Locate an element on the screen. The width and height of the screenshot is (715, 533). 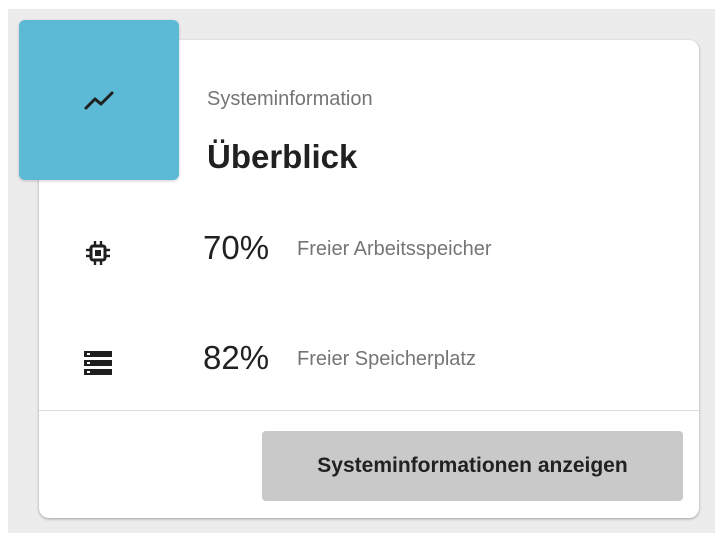
free-memory-label: Freier Arbeitsspeicher is located at coordinates (394, 249).